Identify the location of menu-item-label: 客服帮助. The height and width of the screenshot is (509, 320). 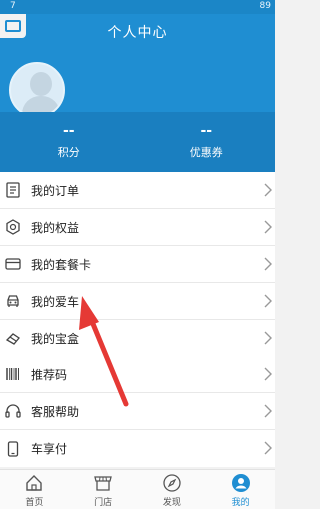
(55, 411).